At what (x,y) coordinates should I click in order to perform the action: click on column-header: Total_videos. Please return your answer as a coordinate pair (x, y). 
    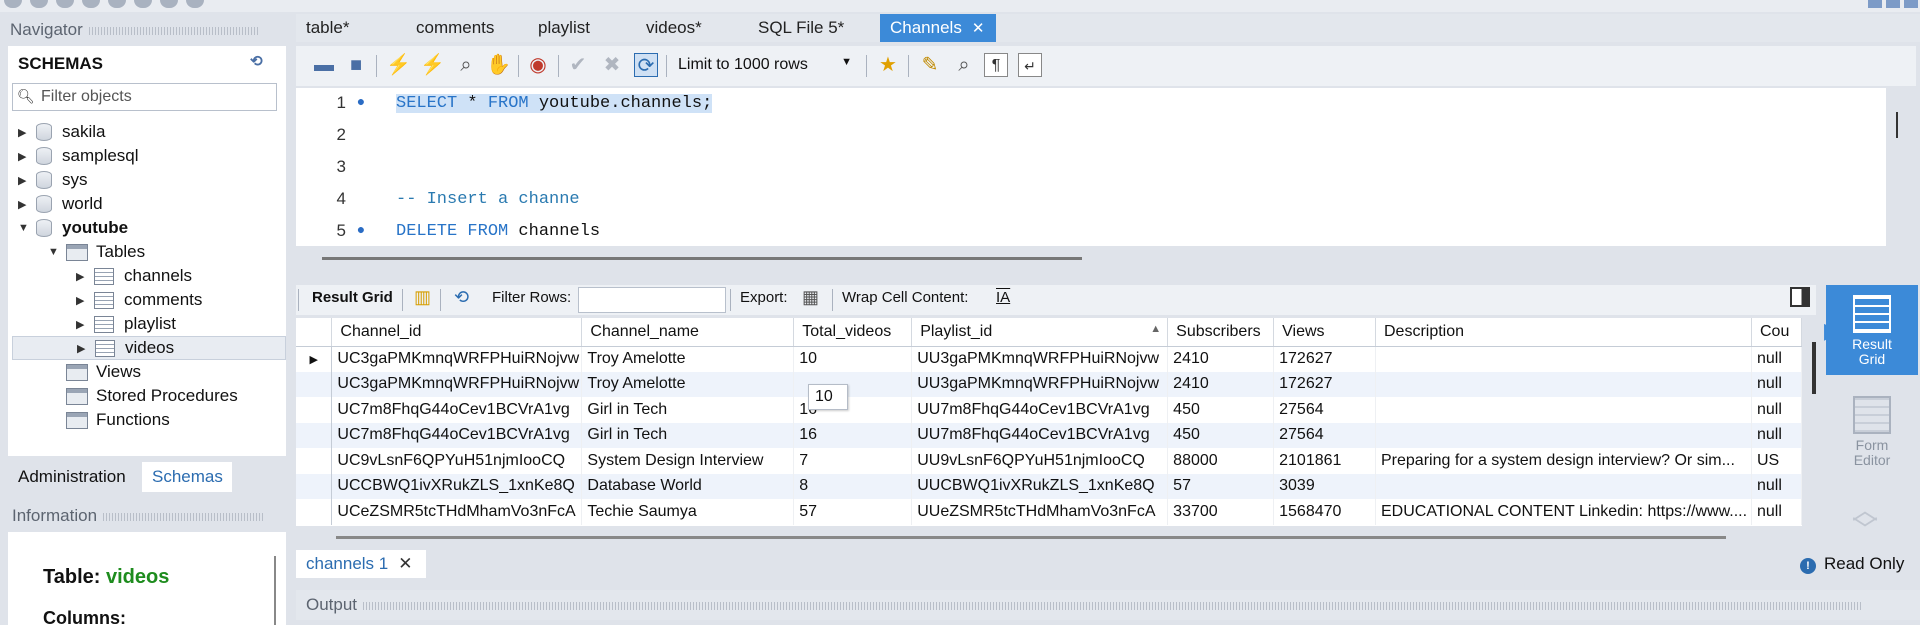
    Looking at the image, I should click on (853, 332).